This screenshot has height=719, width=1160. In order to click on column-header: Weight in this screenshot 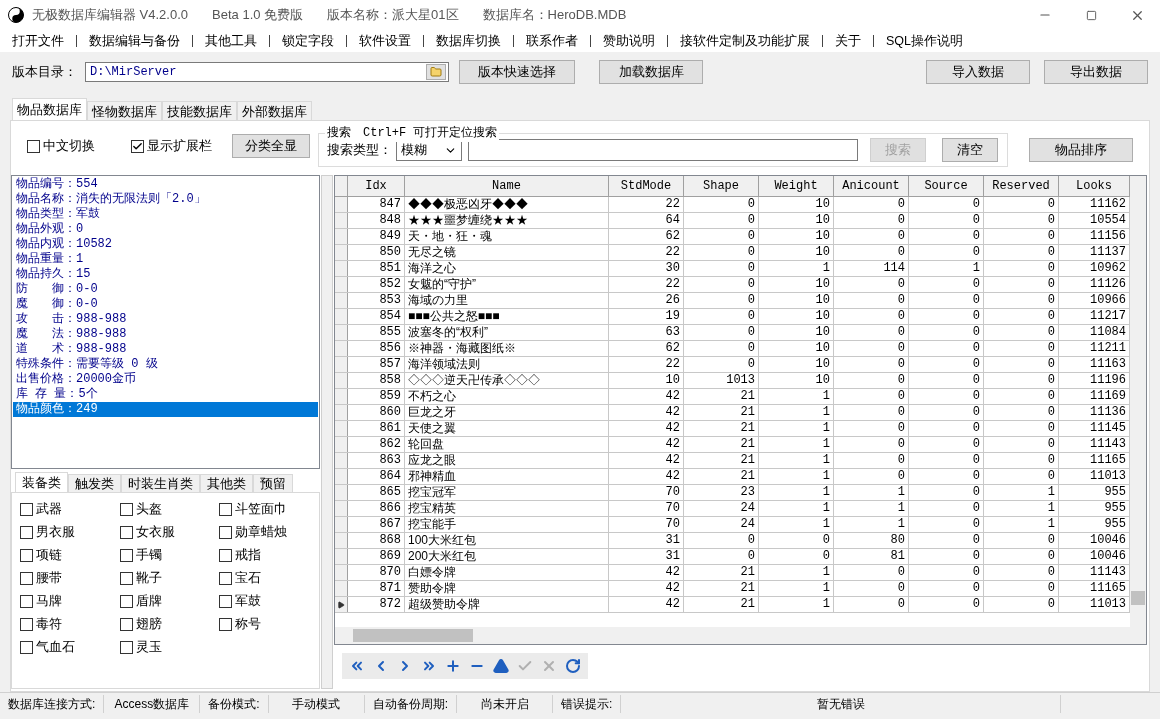, I will do `click(796, 186)`.